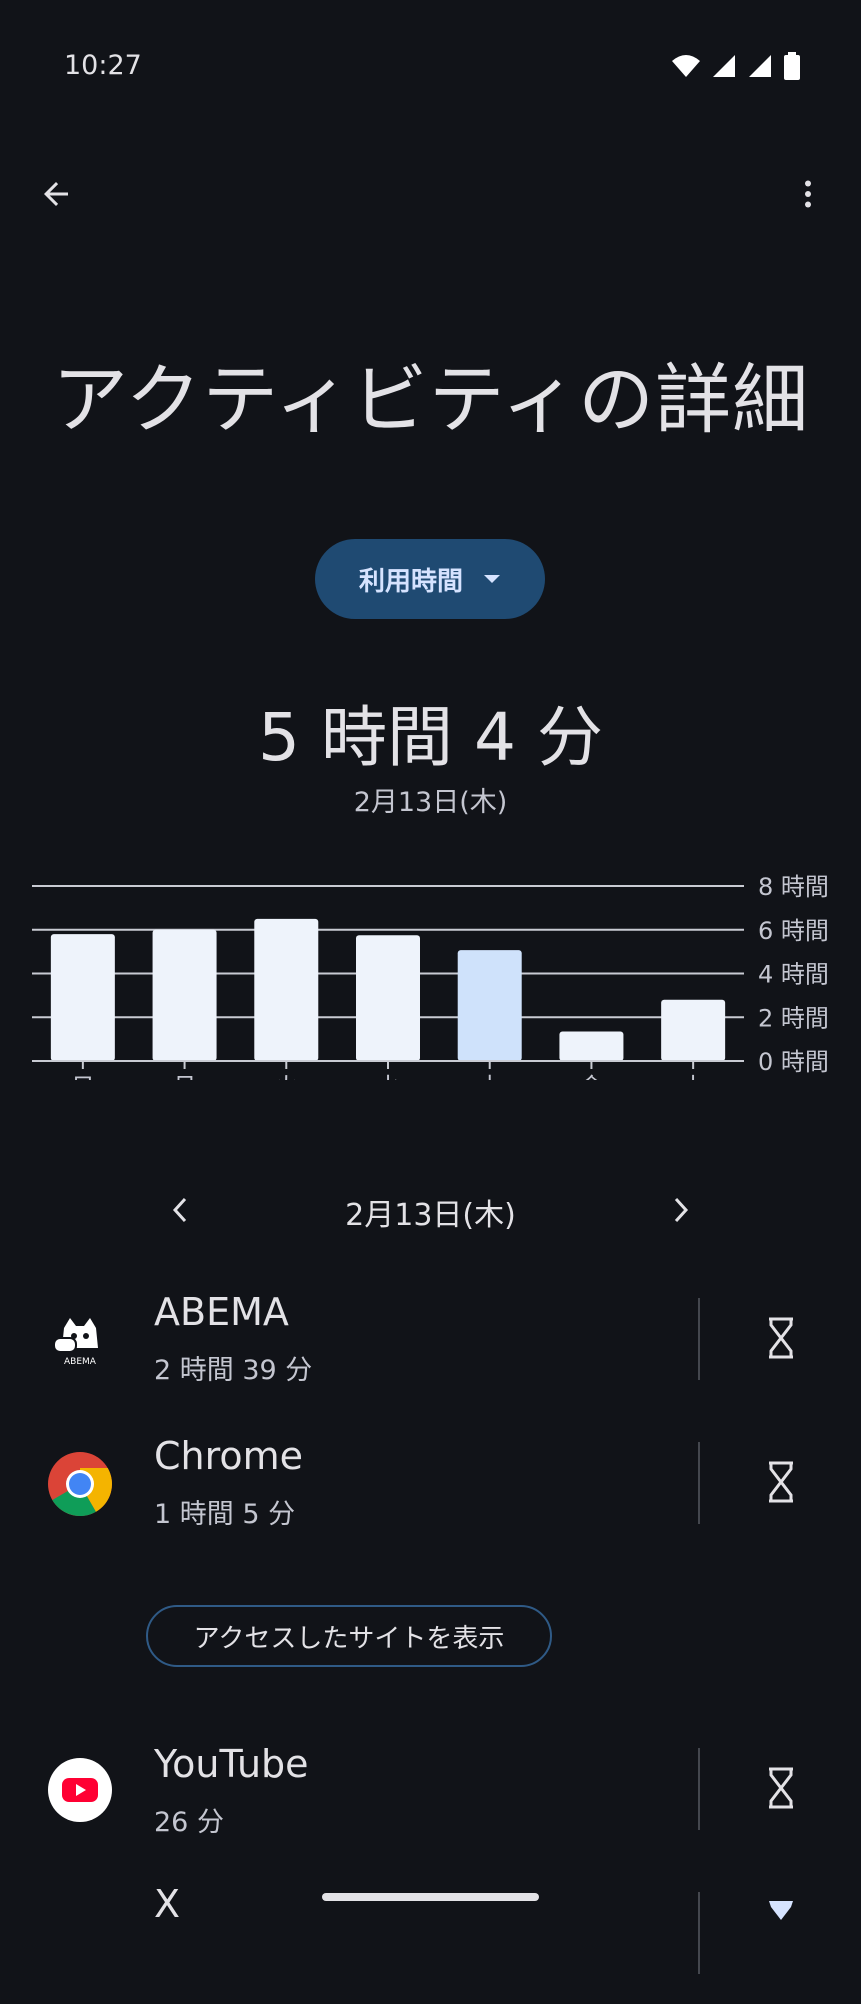 Image resolution: width=861 pixels, height=2004 pixels. I want to click on gesture-nav-handle, so click(430, 1897).